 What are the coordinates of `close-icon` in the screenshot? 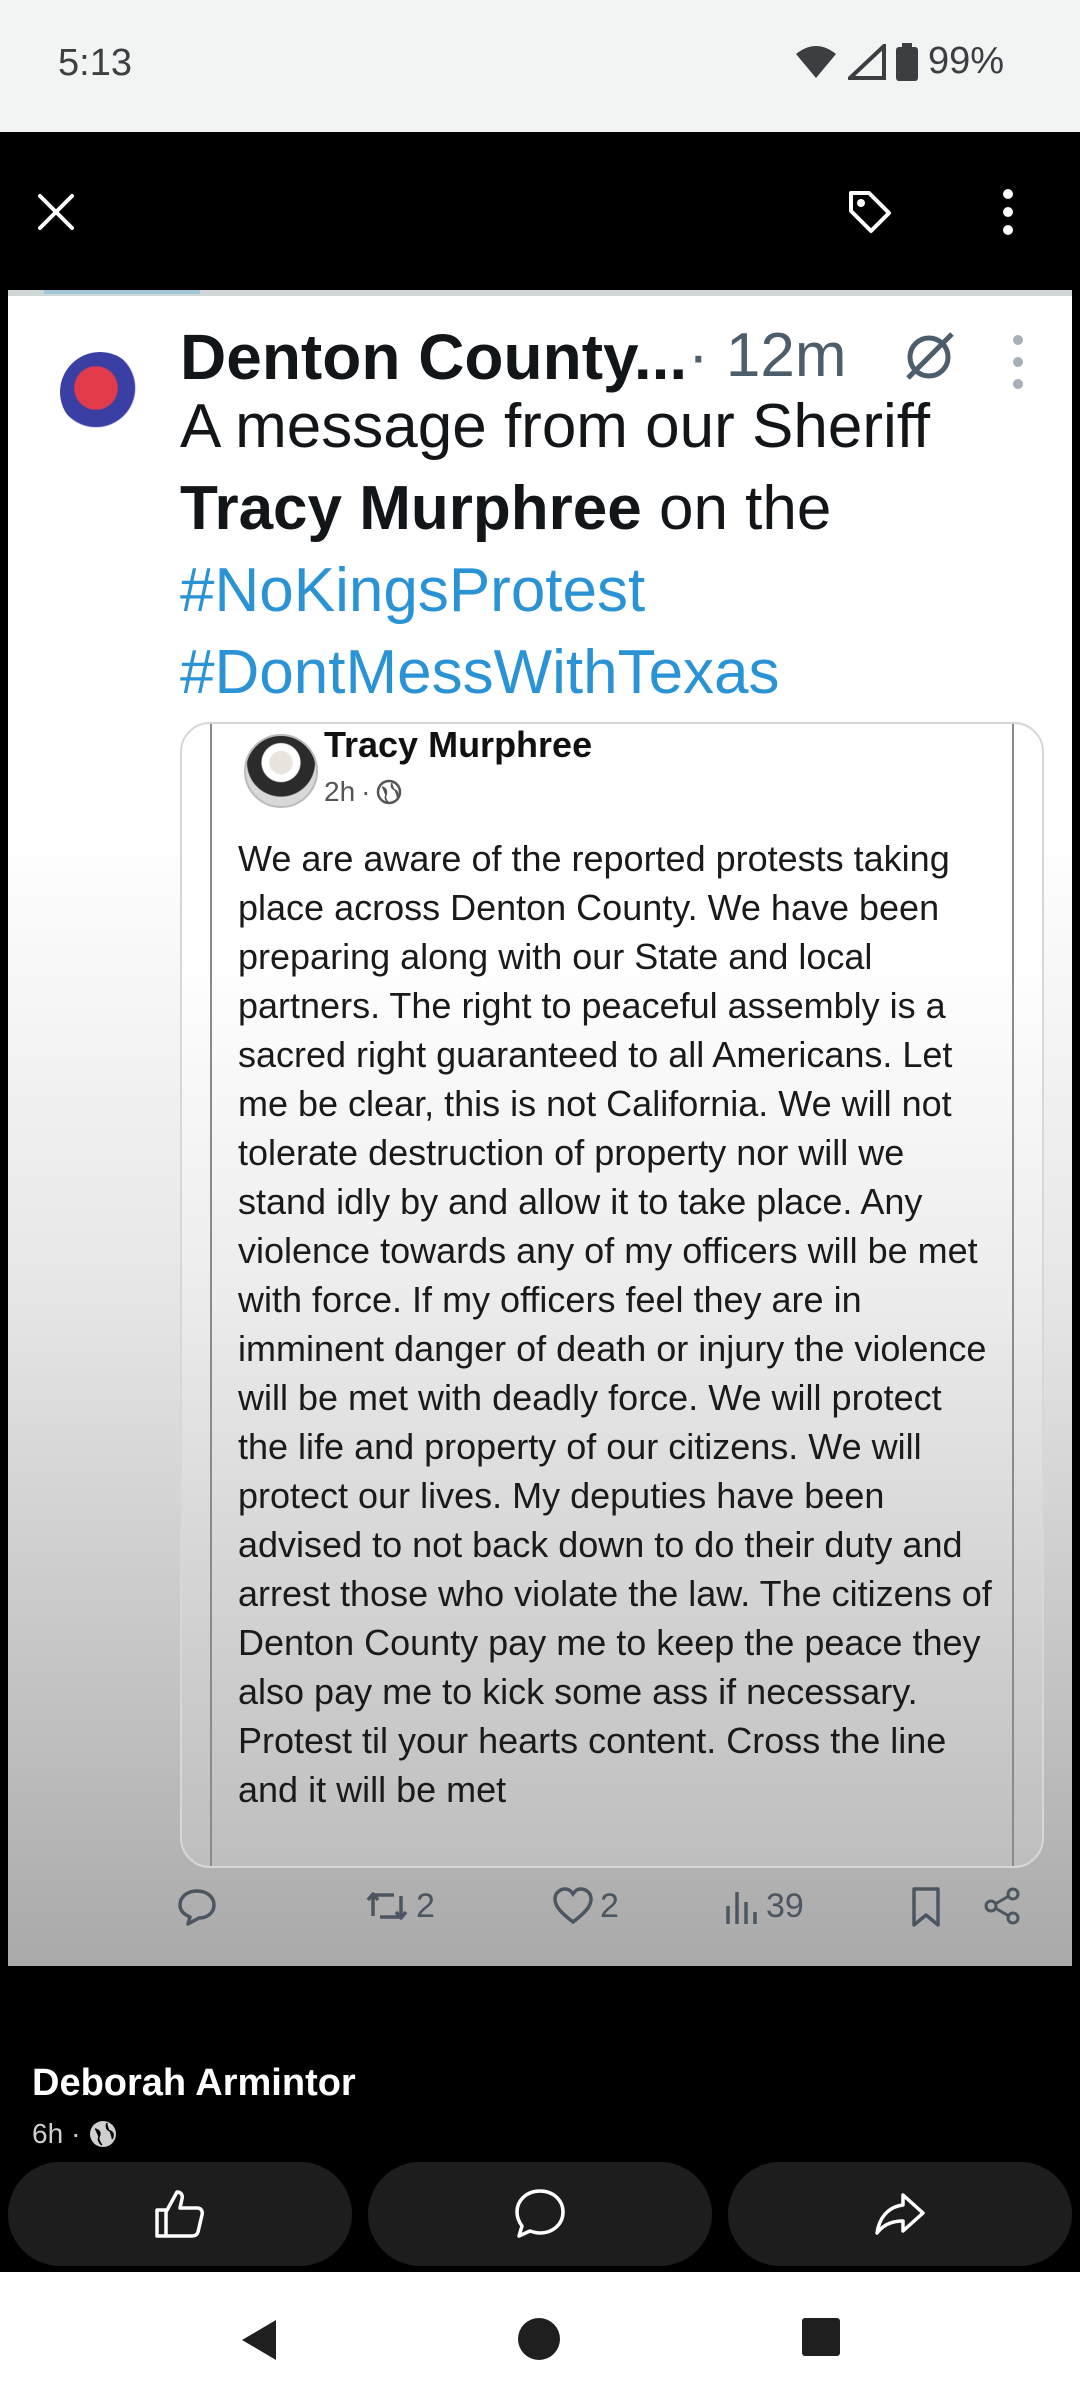 It's located at (56, 212).